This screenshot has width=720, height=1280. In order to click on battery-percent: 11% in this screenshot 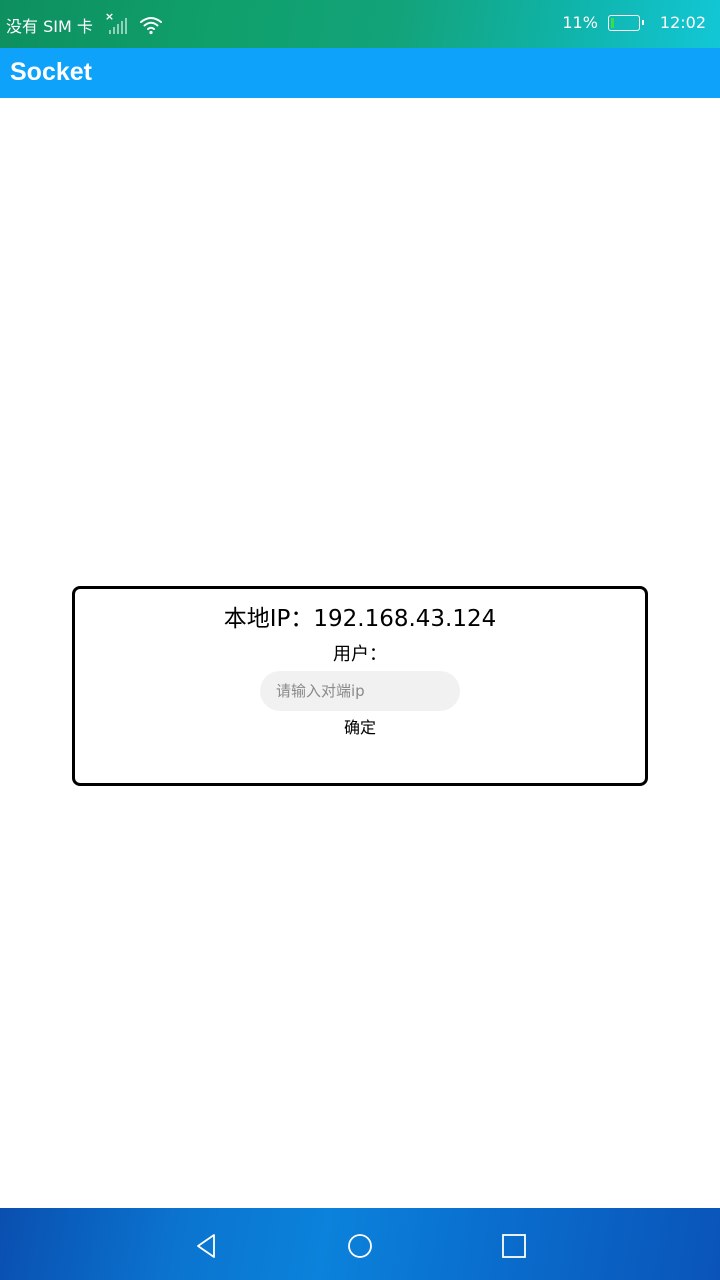, I will do `click(580, 22)`.